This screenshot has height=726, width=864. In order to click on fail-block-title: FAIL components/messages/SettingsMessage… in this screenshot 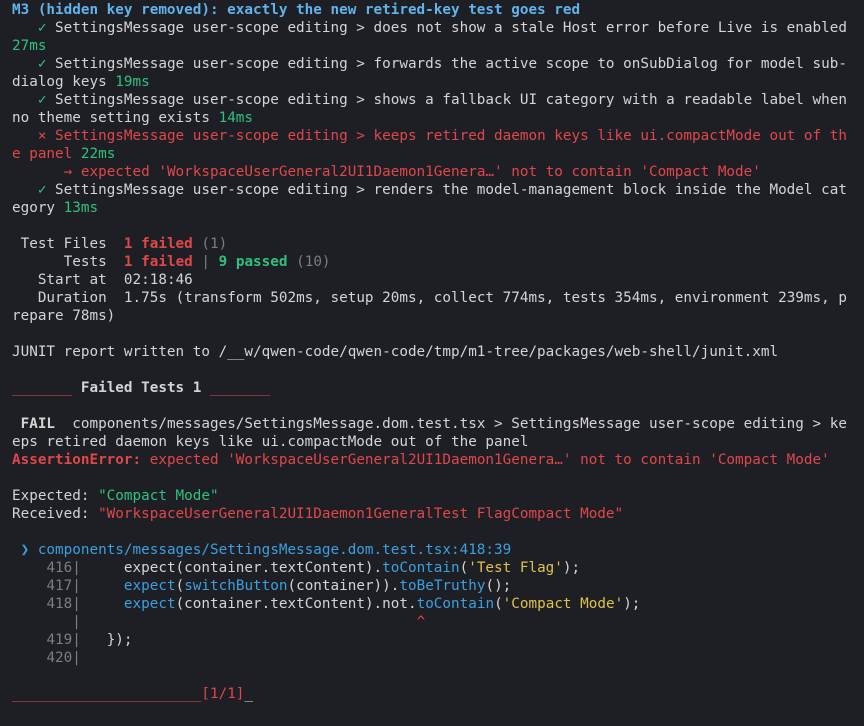, I will do `click(432, 433)`.